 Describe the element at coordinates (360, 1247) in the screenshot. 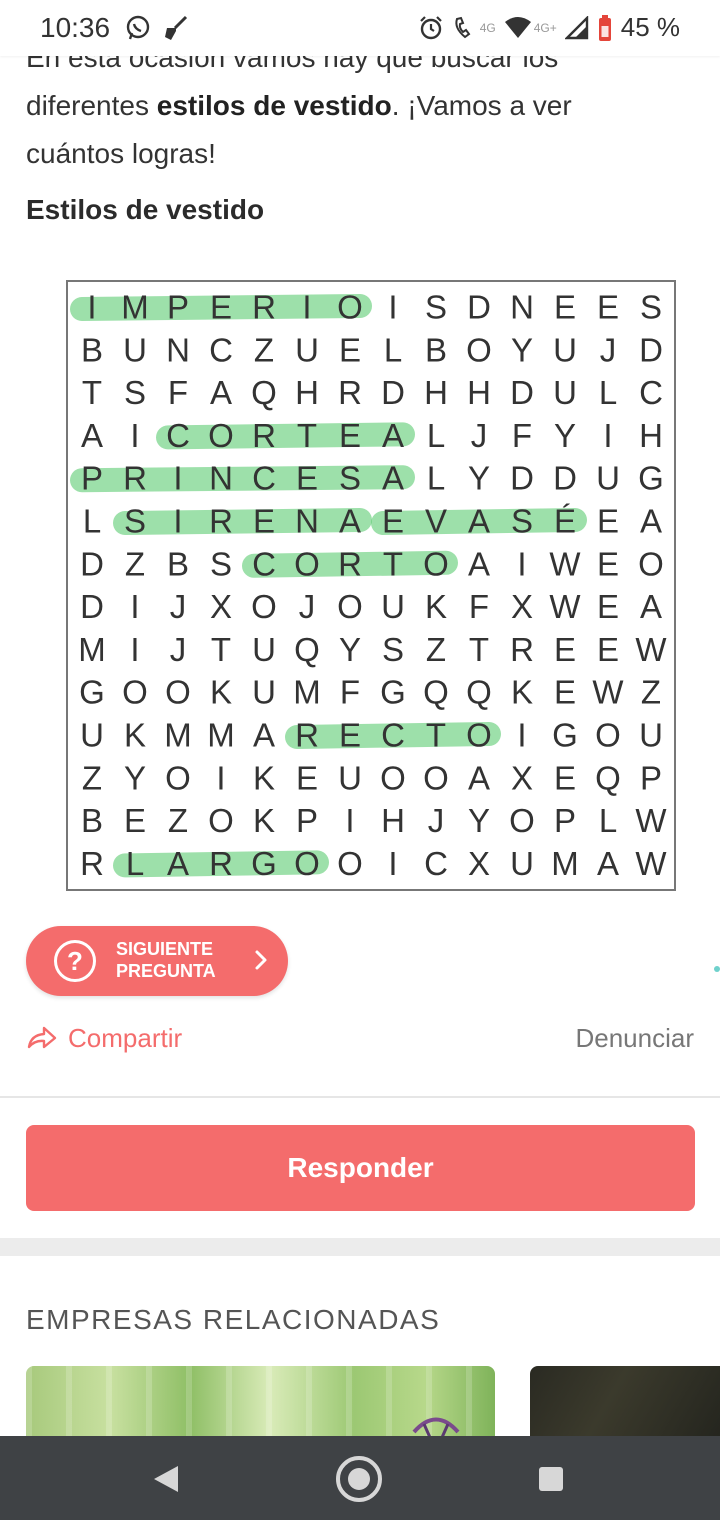

I see `section-separator` at that location.